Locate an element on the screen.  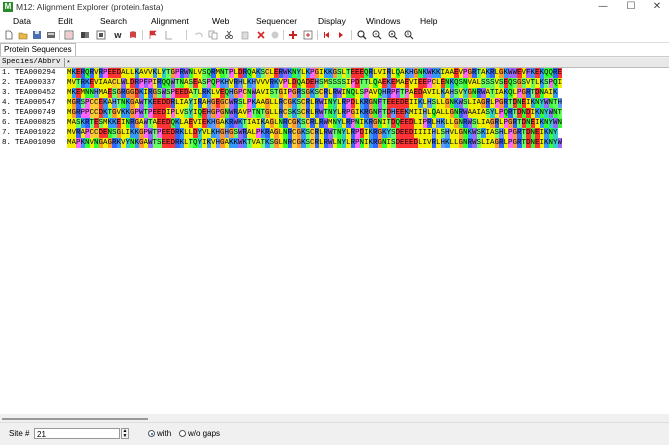
site-label: Site # is located at coordinates (19, 433).